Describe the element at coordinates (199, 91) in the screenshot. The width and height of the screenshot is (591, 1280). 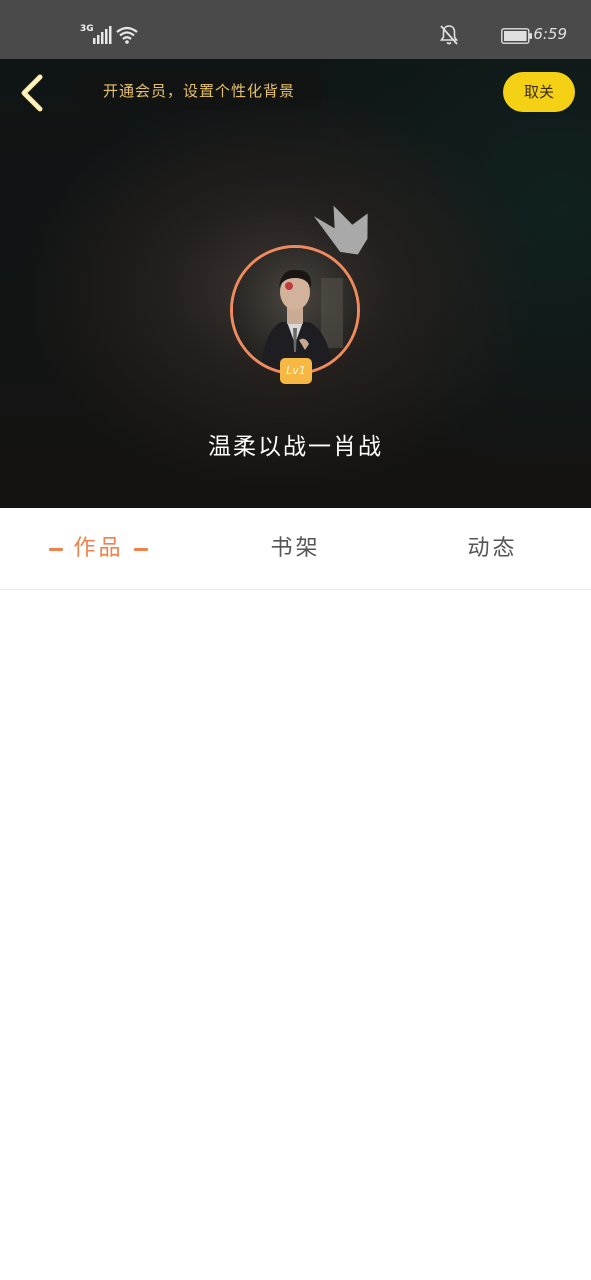
I see `vip-banner: 开通会员，设置个性化背景` at that location.